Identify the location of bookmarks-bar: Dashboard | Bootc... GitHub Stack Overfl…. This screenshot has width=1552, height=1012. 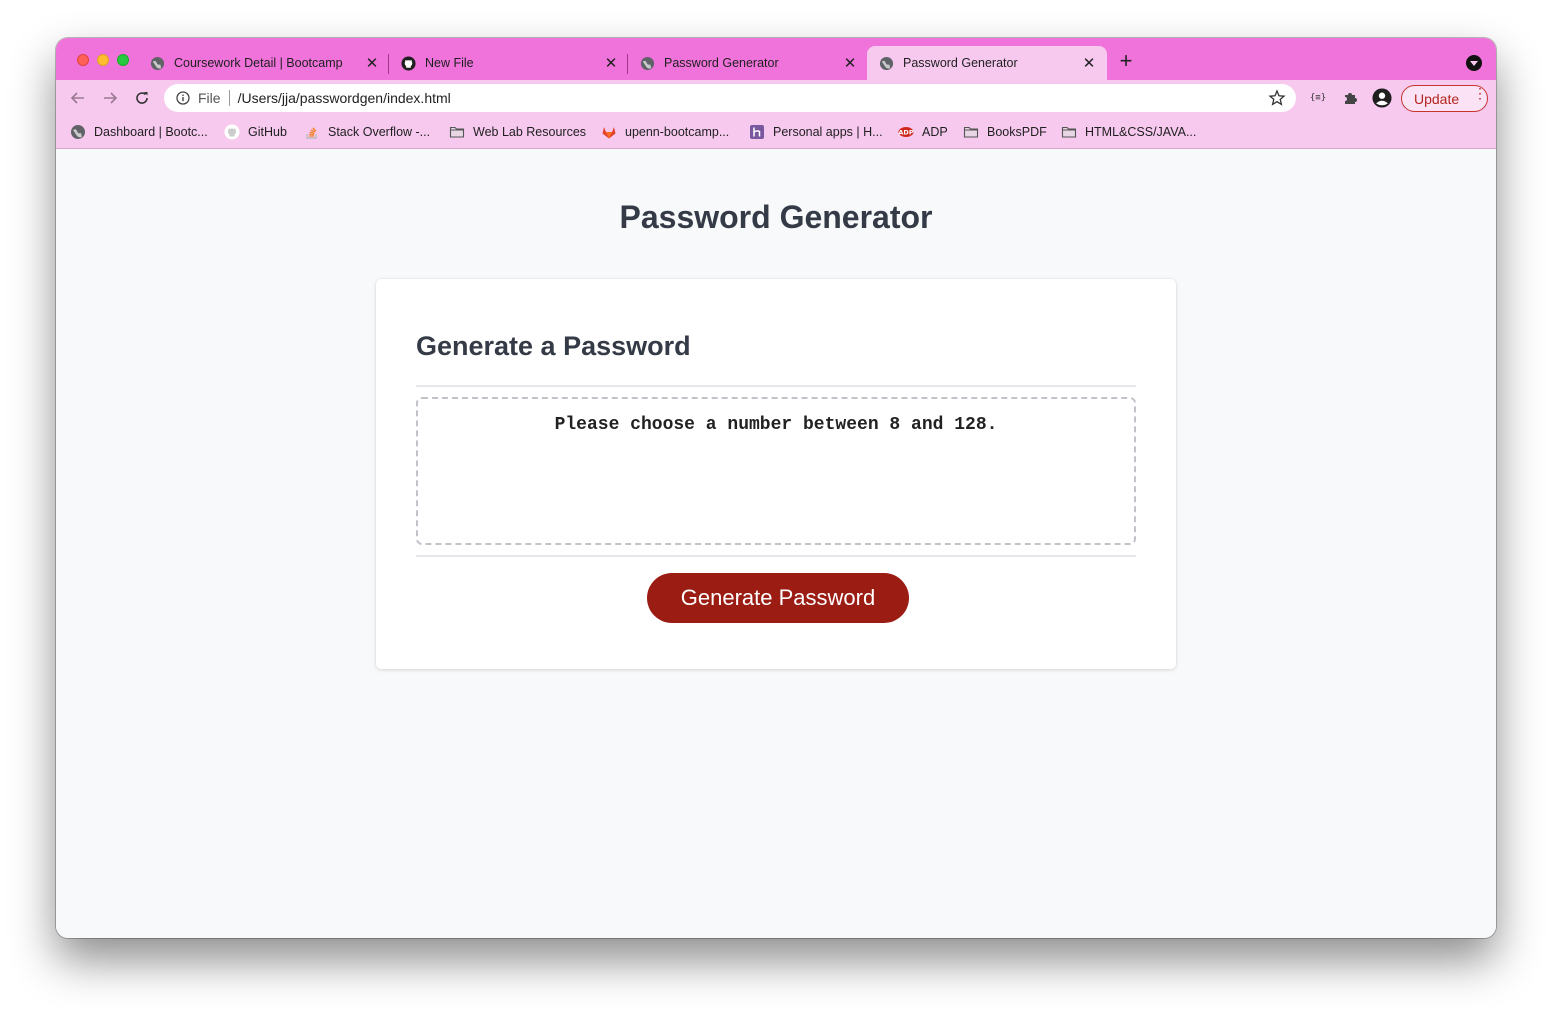
(776, 132).